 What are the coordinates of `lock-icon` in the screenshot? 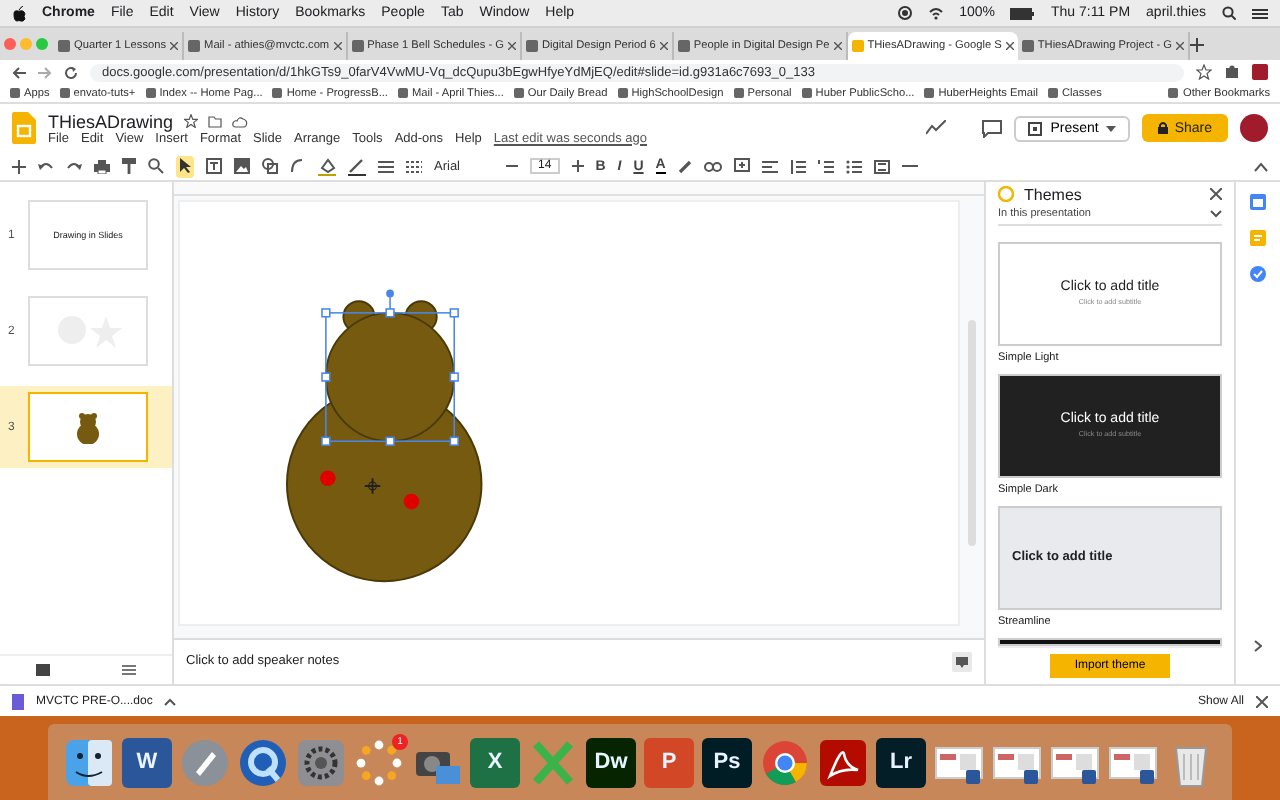 It's located at (1163, 128).